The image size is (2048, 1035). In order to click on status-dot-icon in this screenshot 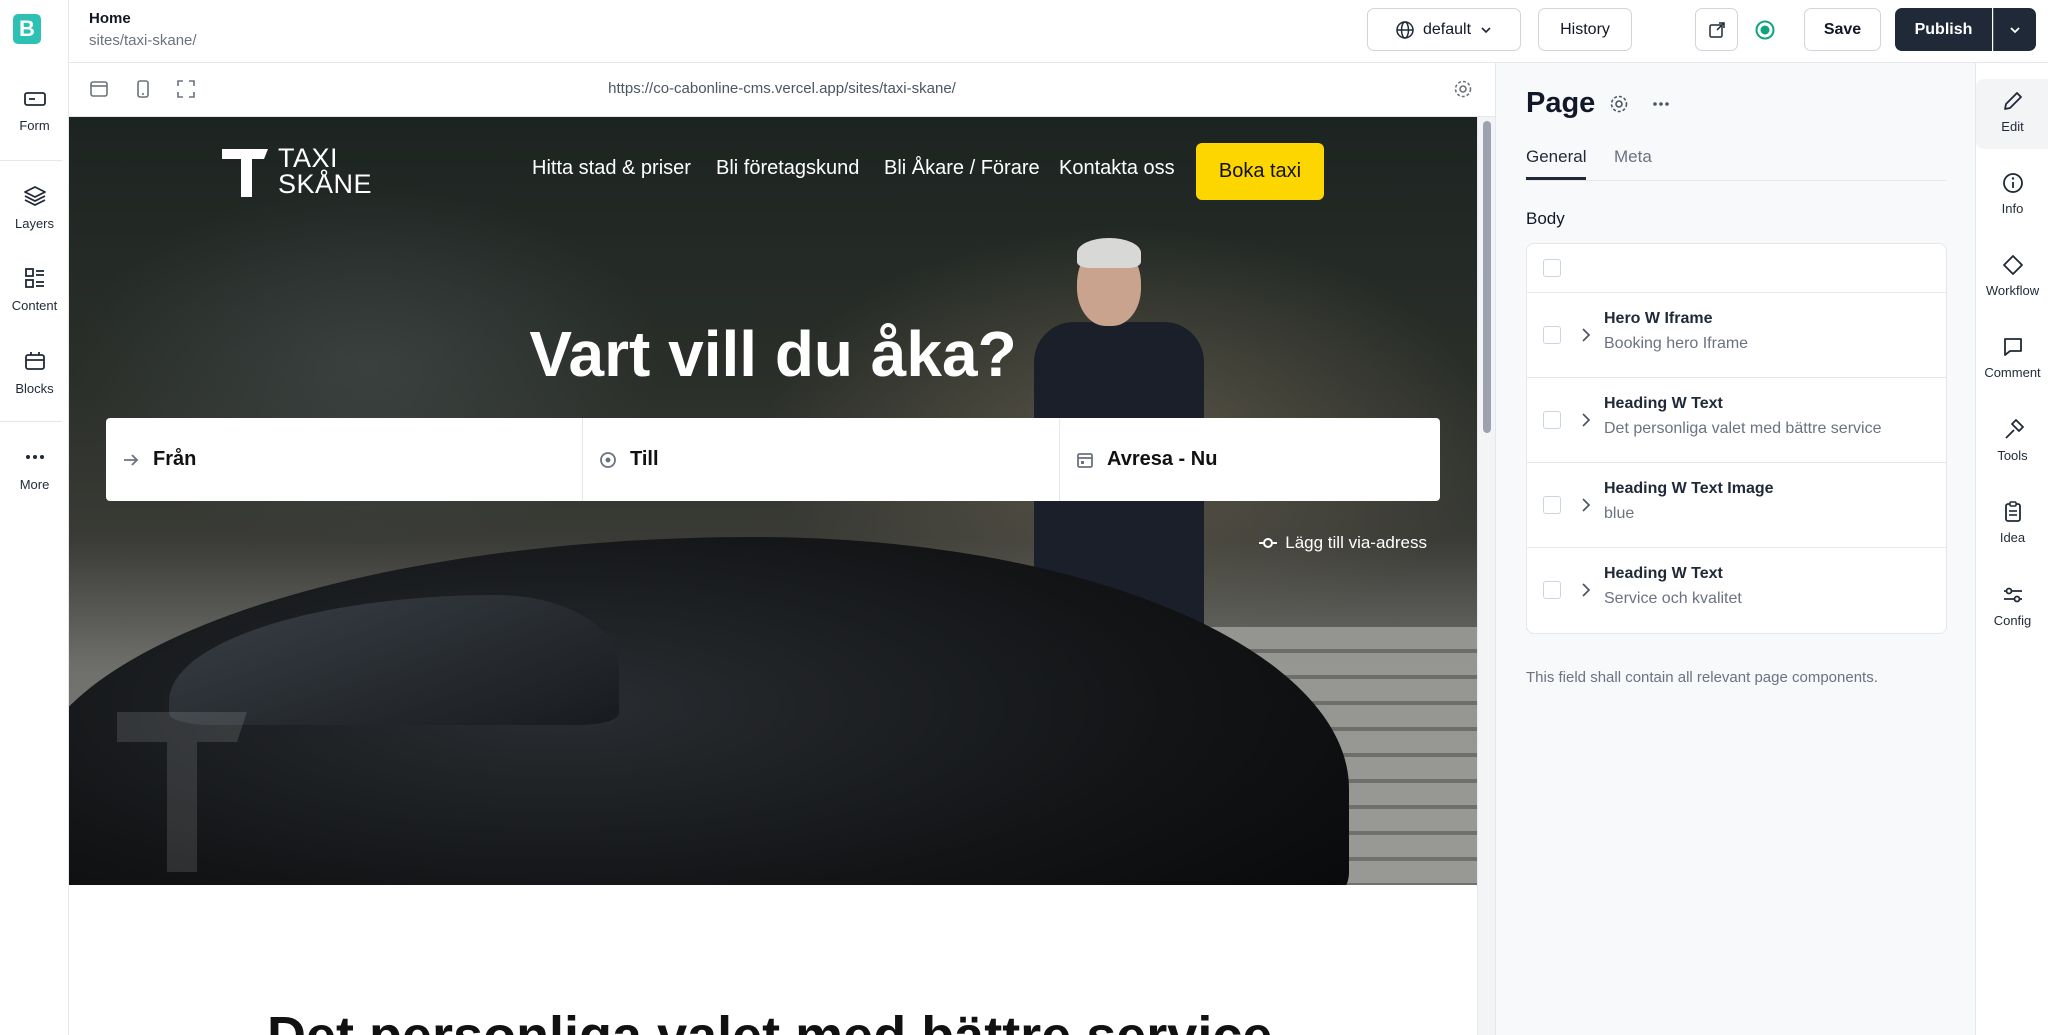, I will do `click(1765, 30)`.